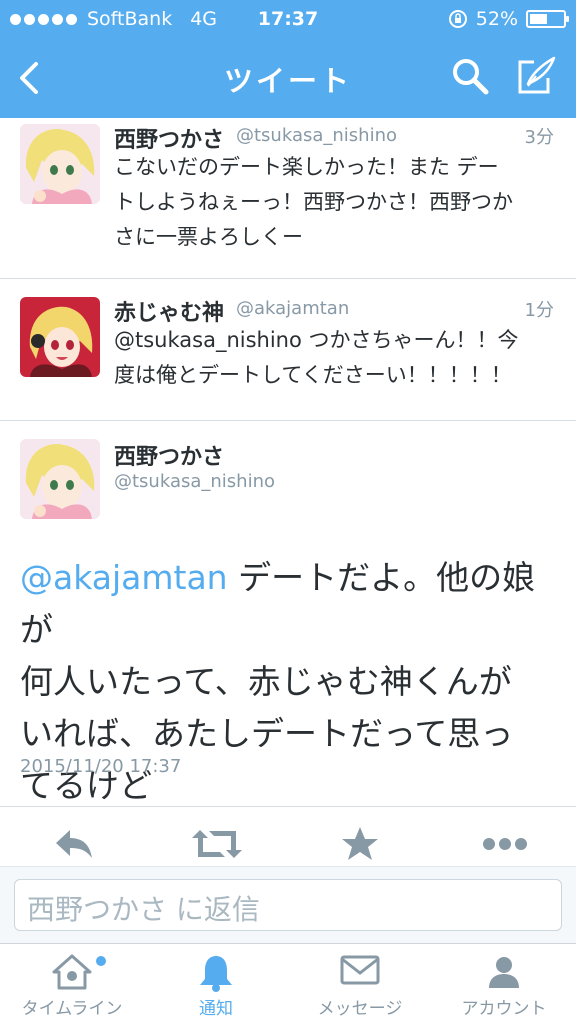 This screenshot has height=1024, width=576. What do you see at coordinates (470, 76) in the screenshot?
I see `search-icon` at bounding box center [470, 76].